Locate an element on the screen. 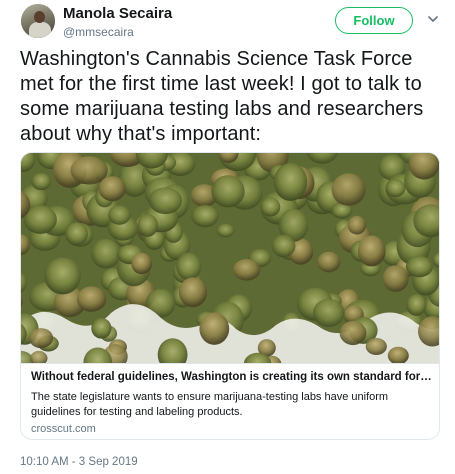 This screenshot has width=455, height=474. follow-button: Follow is located at coordinates (374, 20).